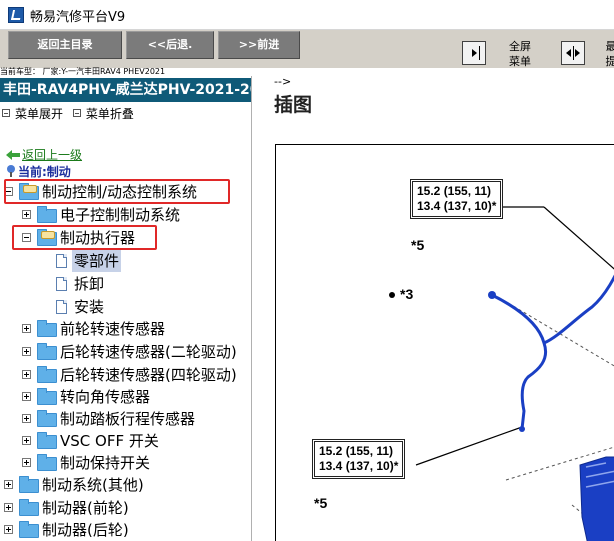 This screenshot has height=541, width=614. Describe the element at coordinates (125, 485) in the screenshot. I see `tree-item-brake-system-other: 制动系统(其他)` at that location.